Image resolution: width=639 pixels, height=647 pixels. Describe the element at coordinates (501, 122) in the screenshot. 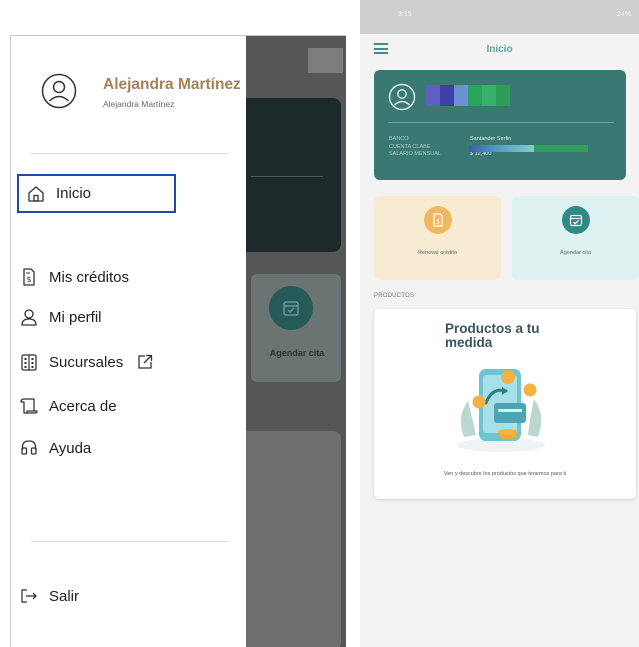

I see `account-divider` at that location.